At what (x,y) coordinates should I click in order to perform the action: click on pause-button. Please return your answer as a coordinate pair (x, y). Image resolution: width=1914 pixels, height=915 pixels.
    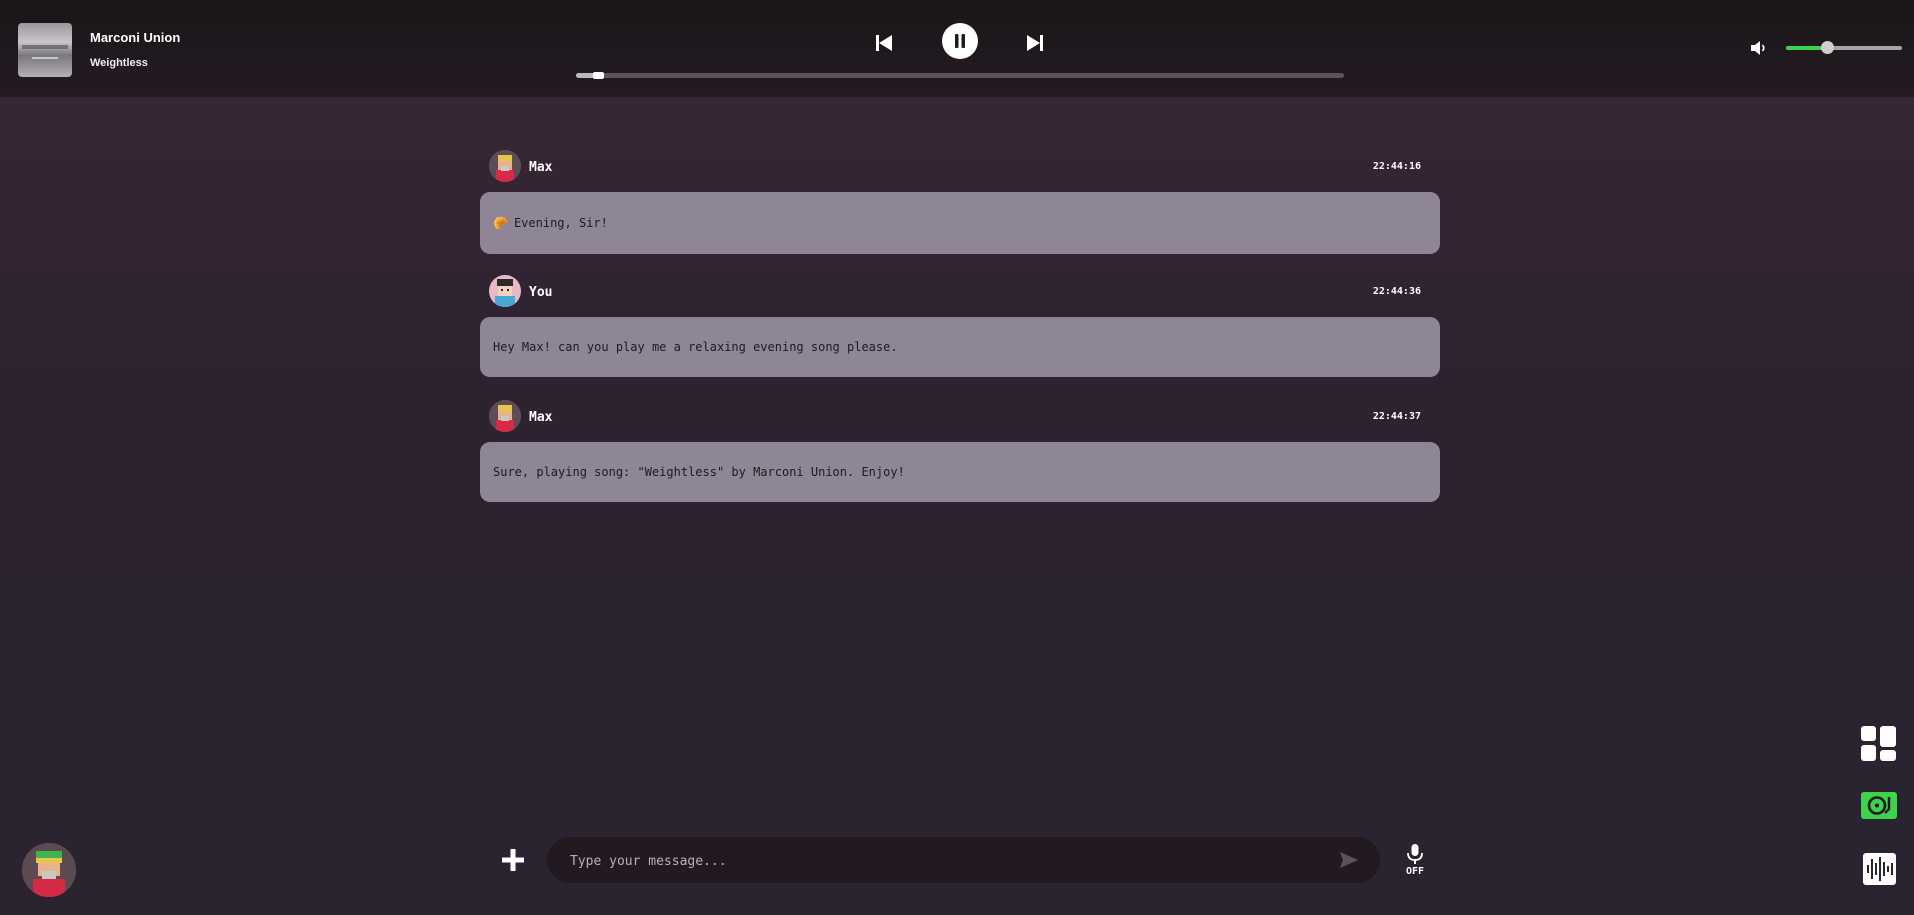
    Looking at the image, I should click on (960, 41).